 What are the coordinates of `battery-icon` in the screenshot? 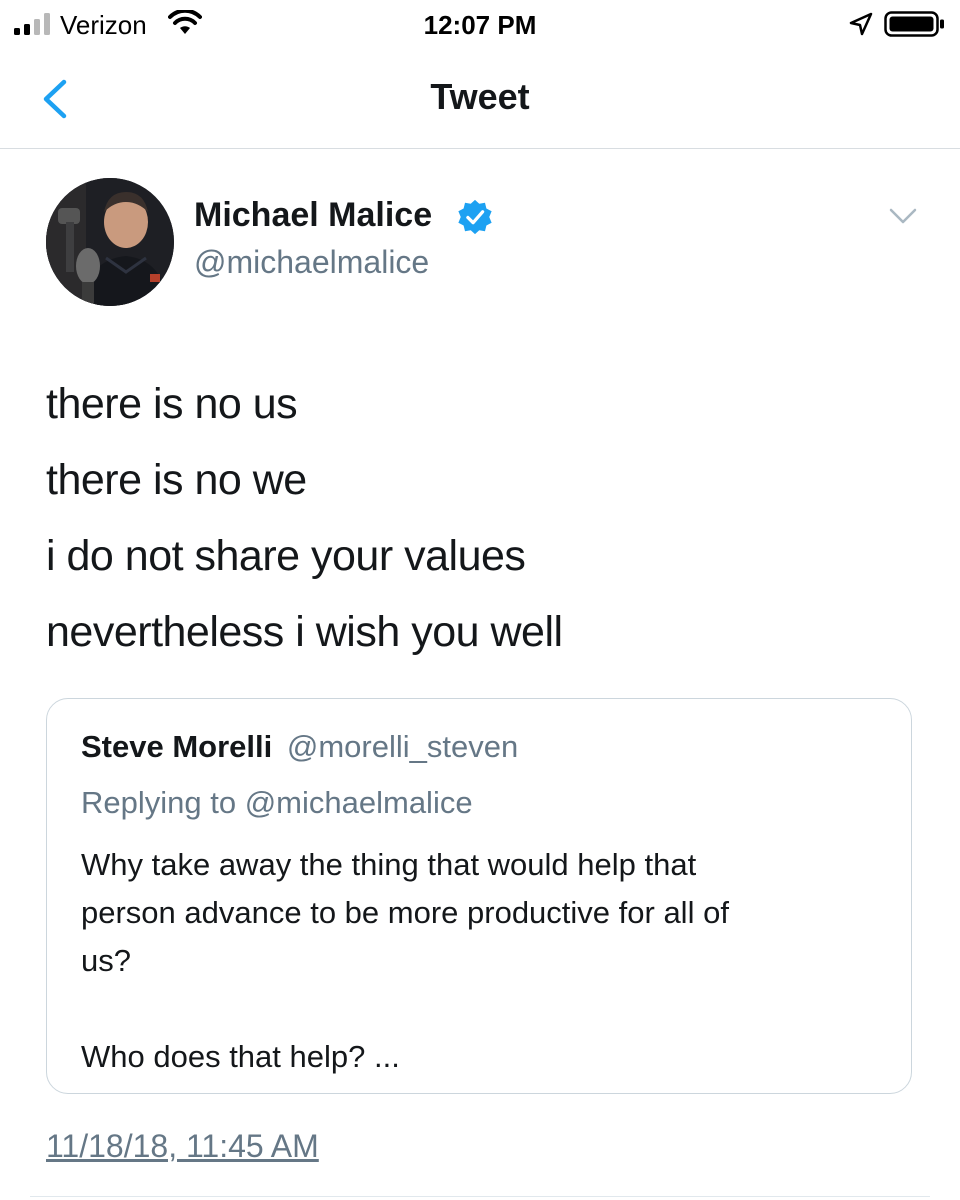 It's located at (914, 24).